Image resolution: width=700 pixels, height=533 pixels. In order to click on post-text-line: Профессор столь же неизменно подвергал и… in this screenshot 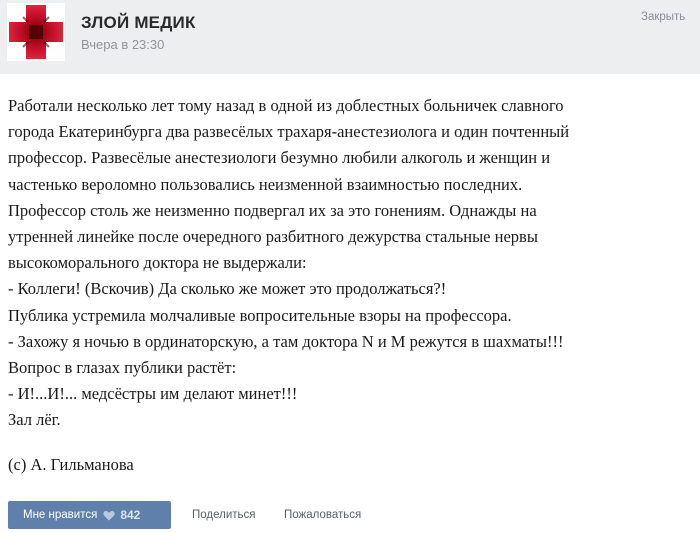, I will do `click(272, 210)`.